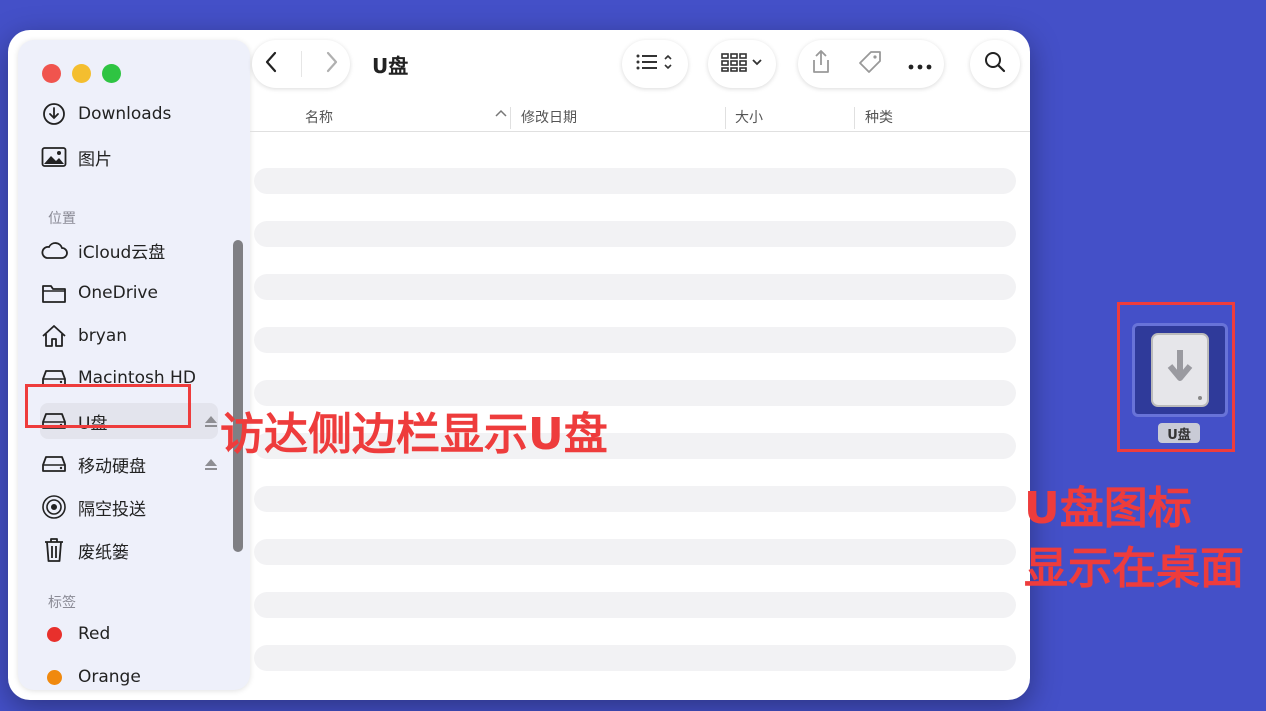 This screenshot has height=711, width=1266. What do you see at coordinates (301, 64) in the screenshot?
I see `navigation-buttons` at bounding box center [301, 64].